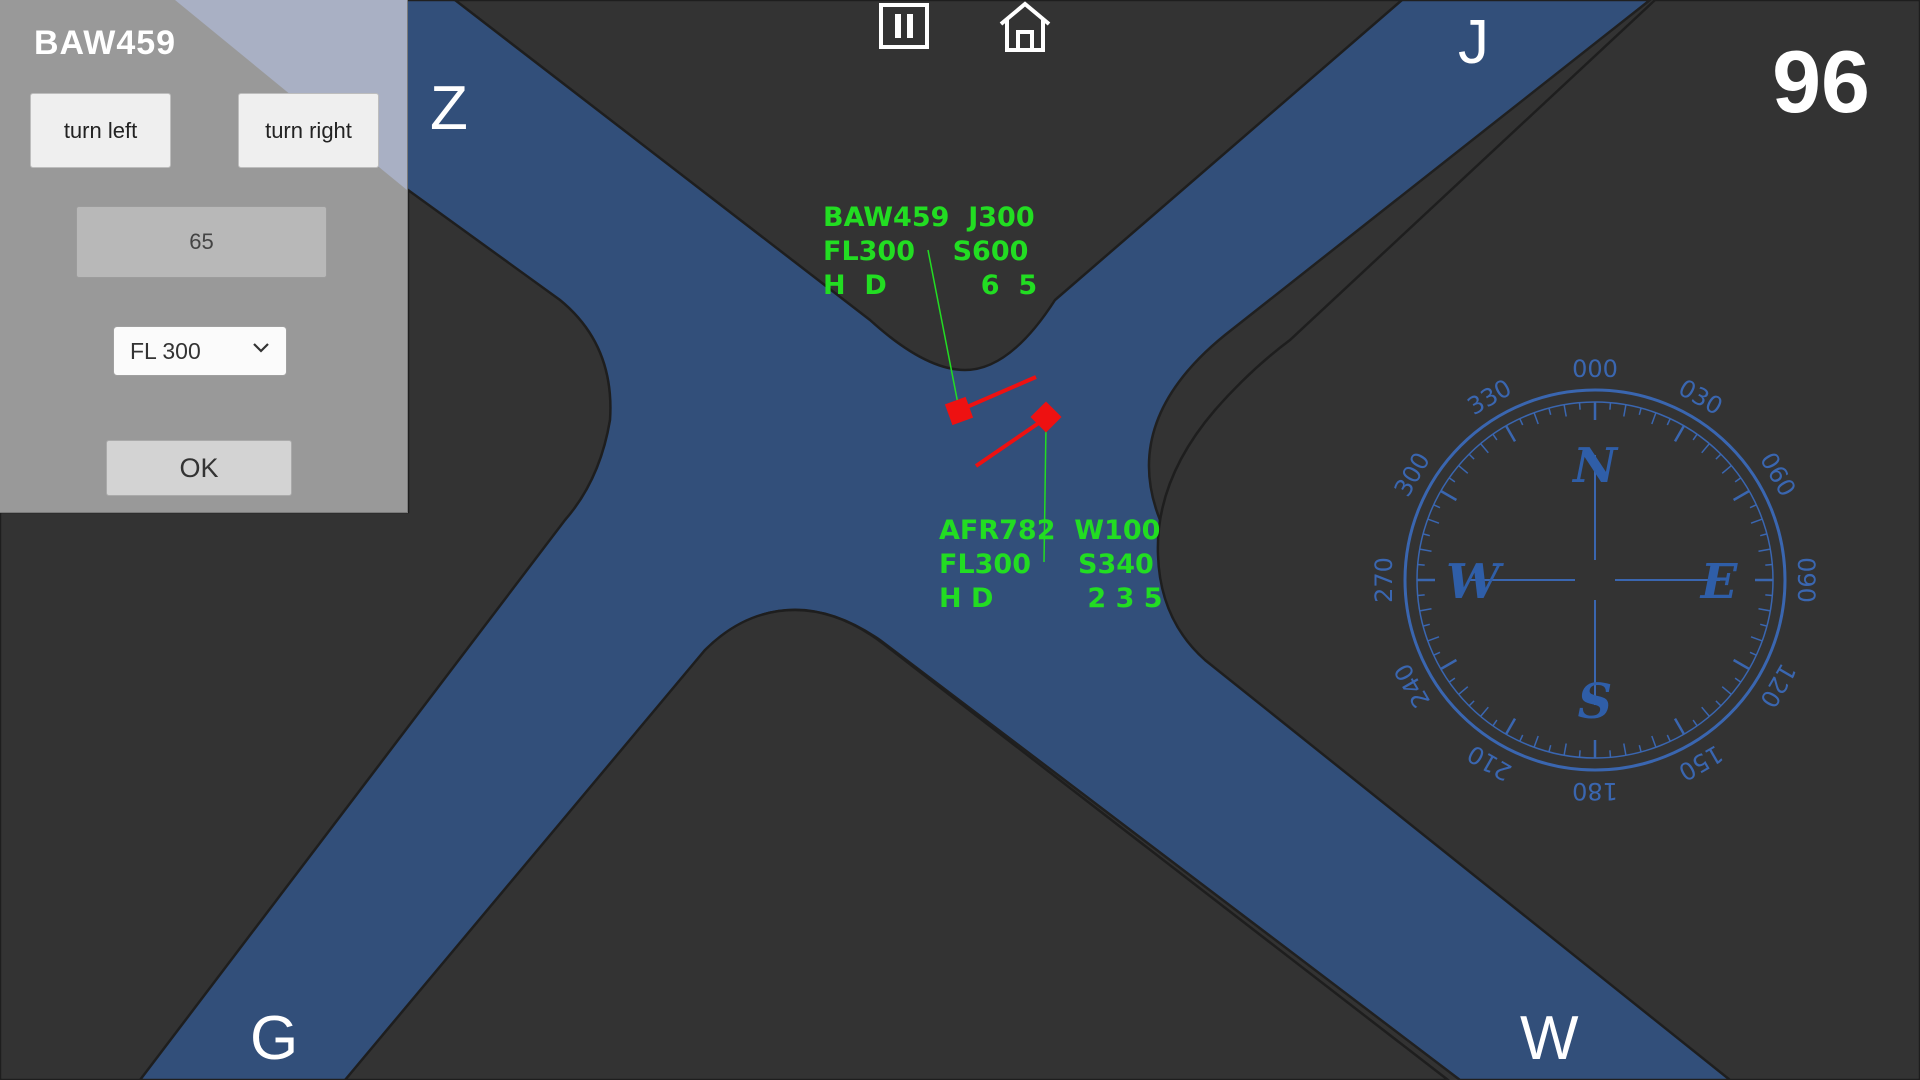 The width and height of the screenshot is (1920, 1080). What do you see at coordinates (1595, 466) in the screenshot?
I see `compass-cardinal-n: N` at bounding box center [1595, 466].